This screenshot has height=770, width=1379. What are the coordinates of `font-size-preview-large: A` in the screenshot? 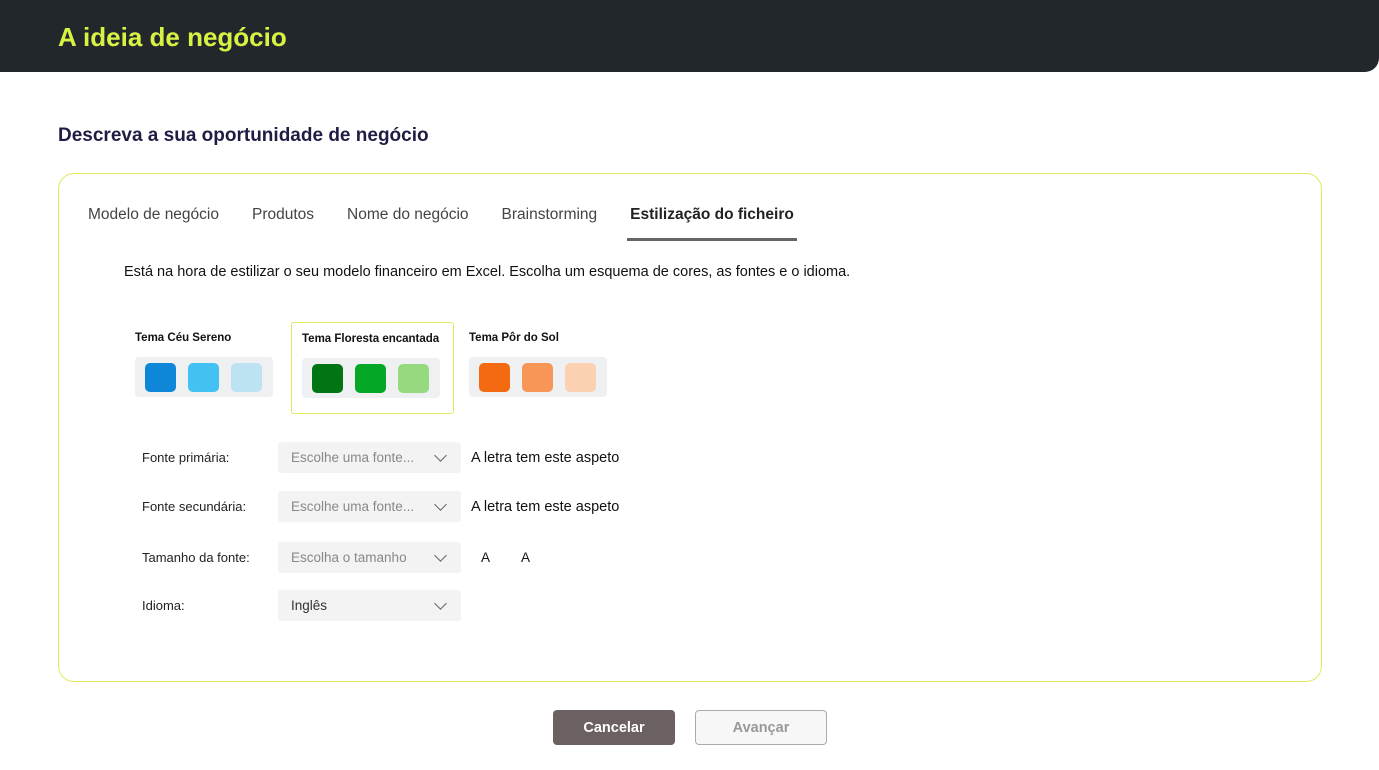 It's located at (526, 557).